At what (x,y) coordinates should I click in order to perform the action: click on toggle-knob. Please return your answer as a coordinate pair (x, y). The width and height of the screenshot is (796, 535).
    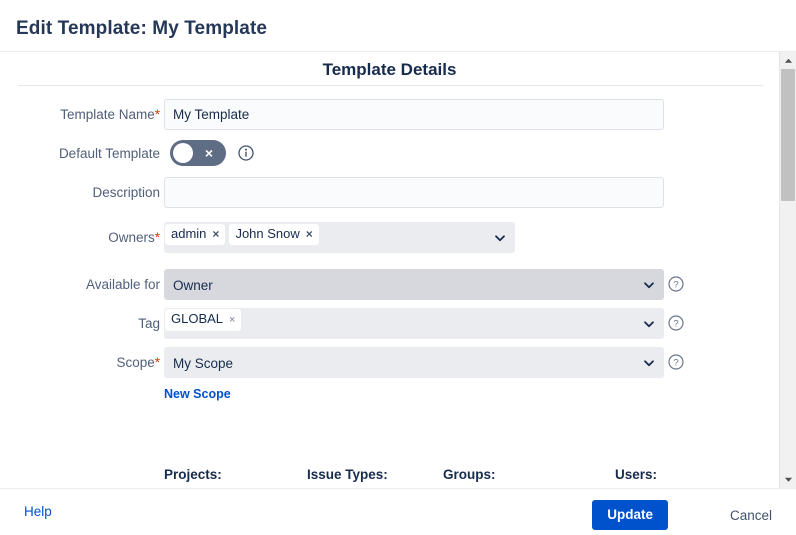
    Looking at the image, I should click on (183, 153).